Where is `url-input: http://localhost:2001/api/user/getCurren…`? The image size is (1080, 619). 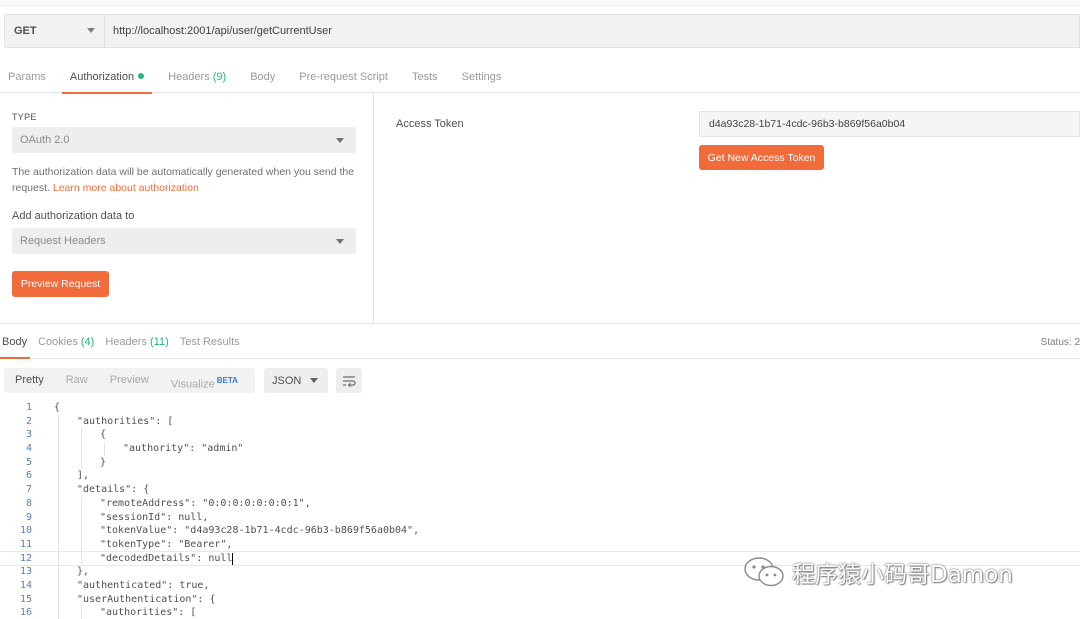
url-input: http://localhost:2001/api/user/getCurren… is located at coordinates (592, 31).